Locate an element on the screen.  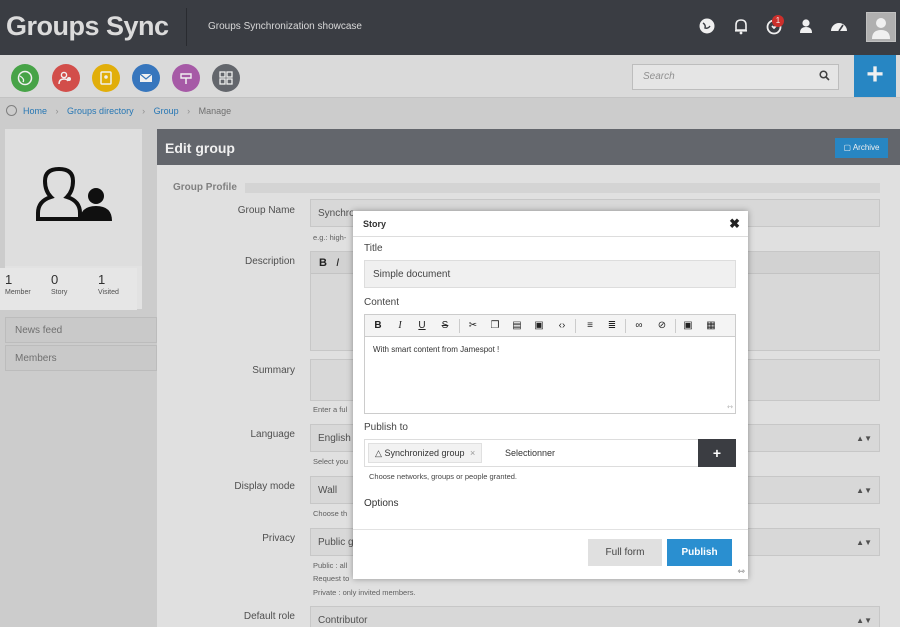
title-input: Simple document is located at coordinates (550, 274).